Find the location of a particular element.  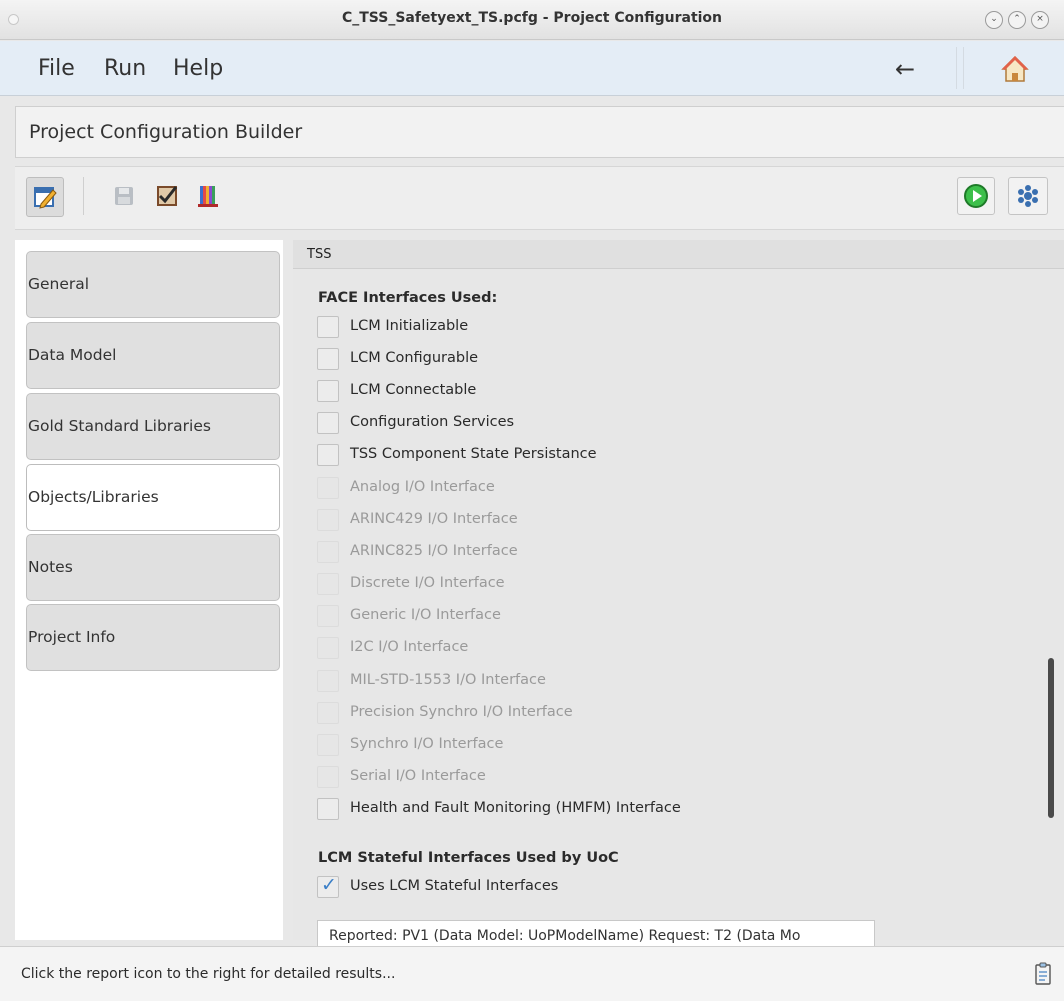

nav-tab-general: General is located at coordinates (153, 284).